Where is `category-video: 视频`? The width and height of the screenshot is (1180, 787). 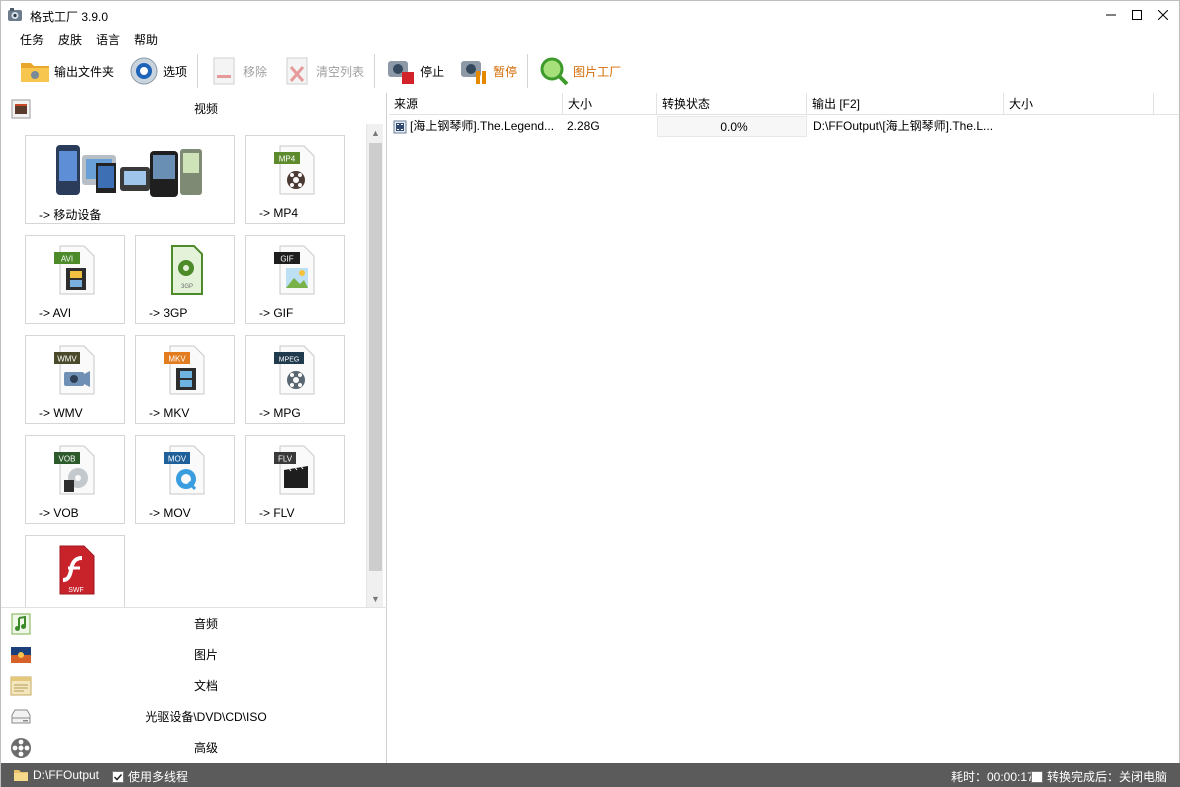
category-video: 视频 is located at coordinates (193, 108).